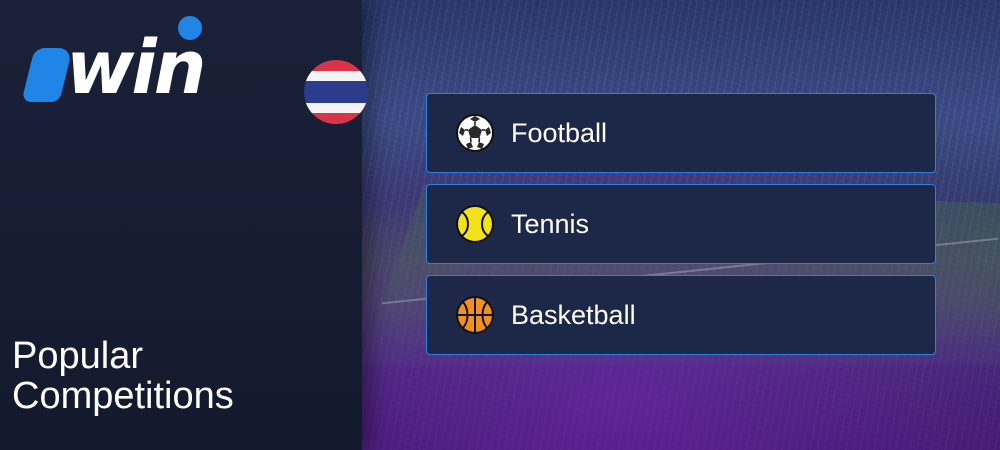 This screenshot has width=1000, height=450. What do you see at coordinates (475, 133) in the screenshot?
I see `soccer-ball-icon` at bounding box center [475, 133].